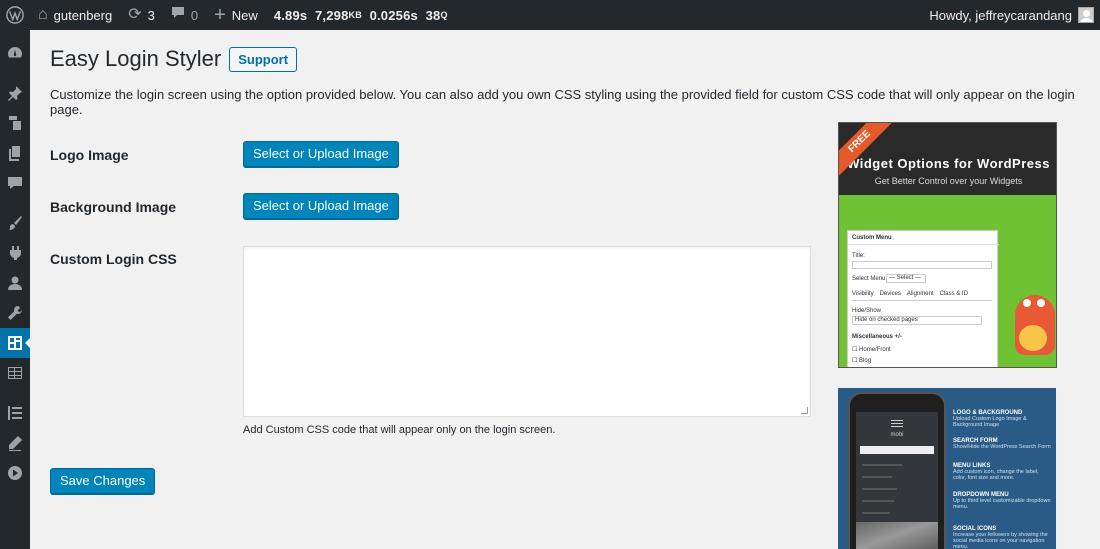 Image resolution: width=1100 pixels, height=549 pixels. I want to click on panel-tab: Alignment, so click(920, 294).